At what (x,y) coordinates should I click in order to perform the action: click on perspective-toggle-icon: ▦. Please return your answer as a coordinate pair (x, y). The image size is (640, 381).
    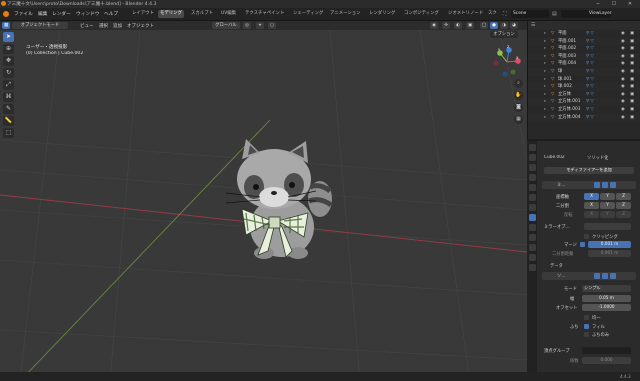
    Looking at the image, I should click on (518, 119).